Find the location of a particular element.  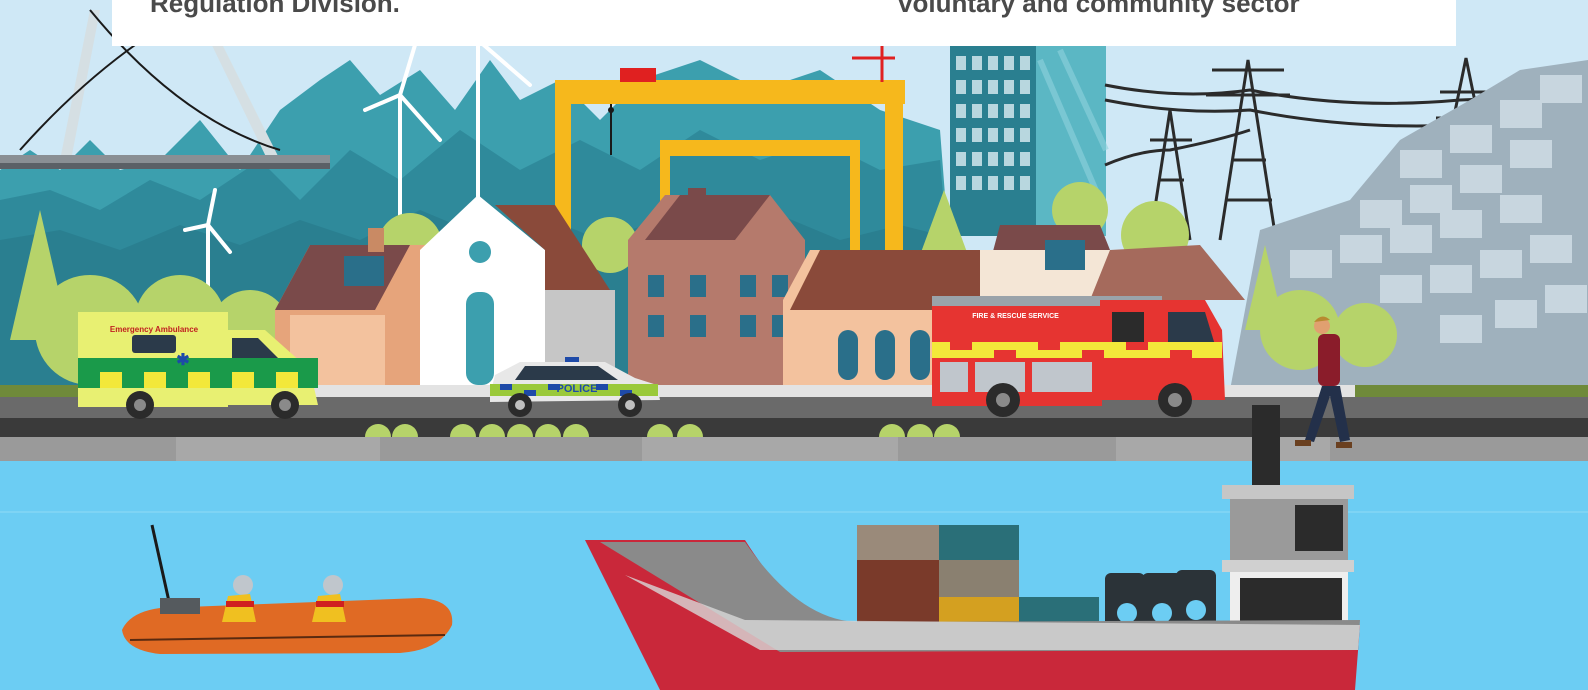

ambulance-label: Emergency Ambulance is located at coordinates (154, 329).